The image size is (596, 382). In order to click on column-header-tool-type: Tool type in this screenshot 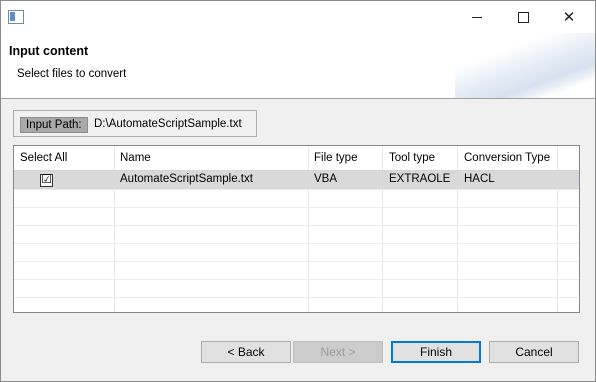, I will do `click(412, 158)`.